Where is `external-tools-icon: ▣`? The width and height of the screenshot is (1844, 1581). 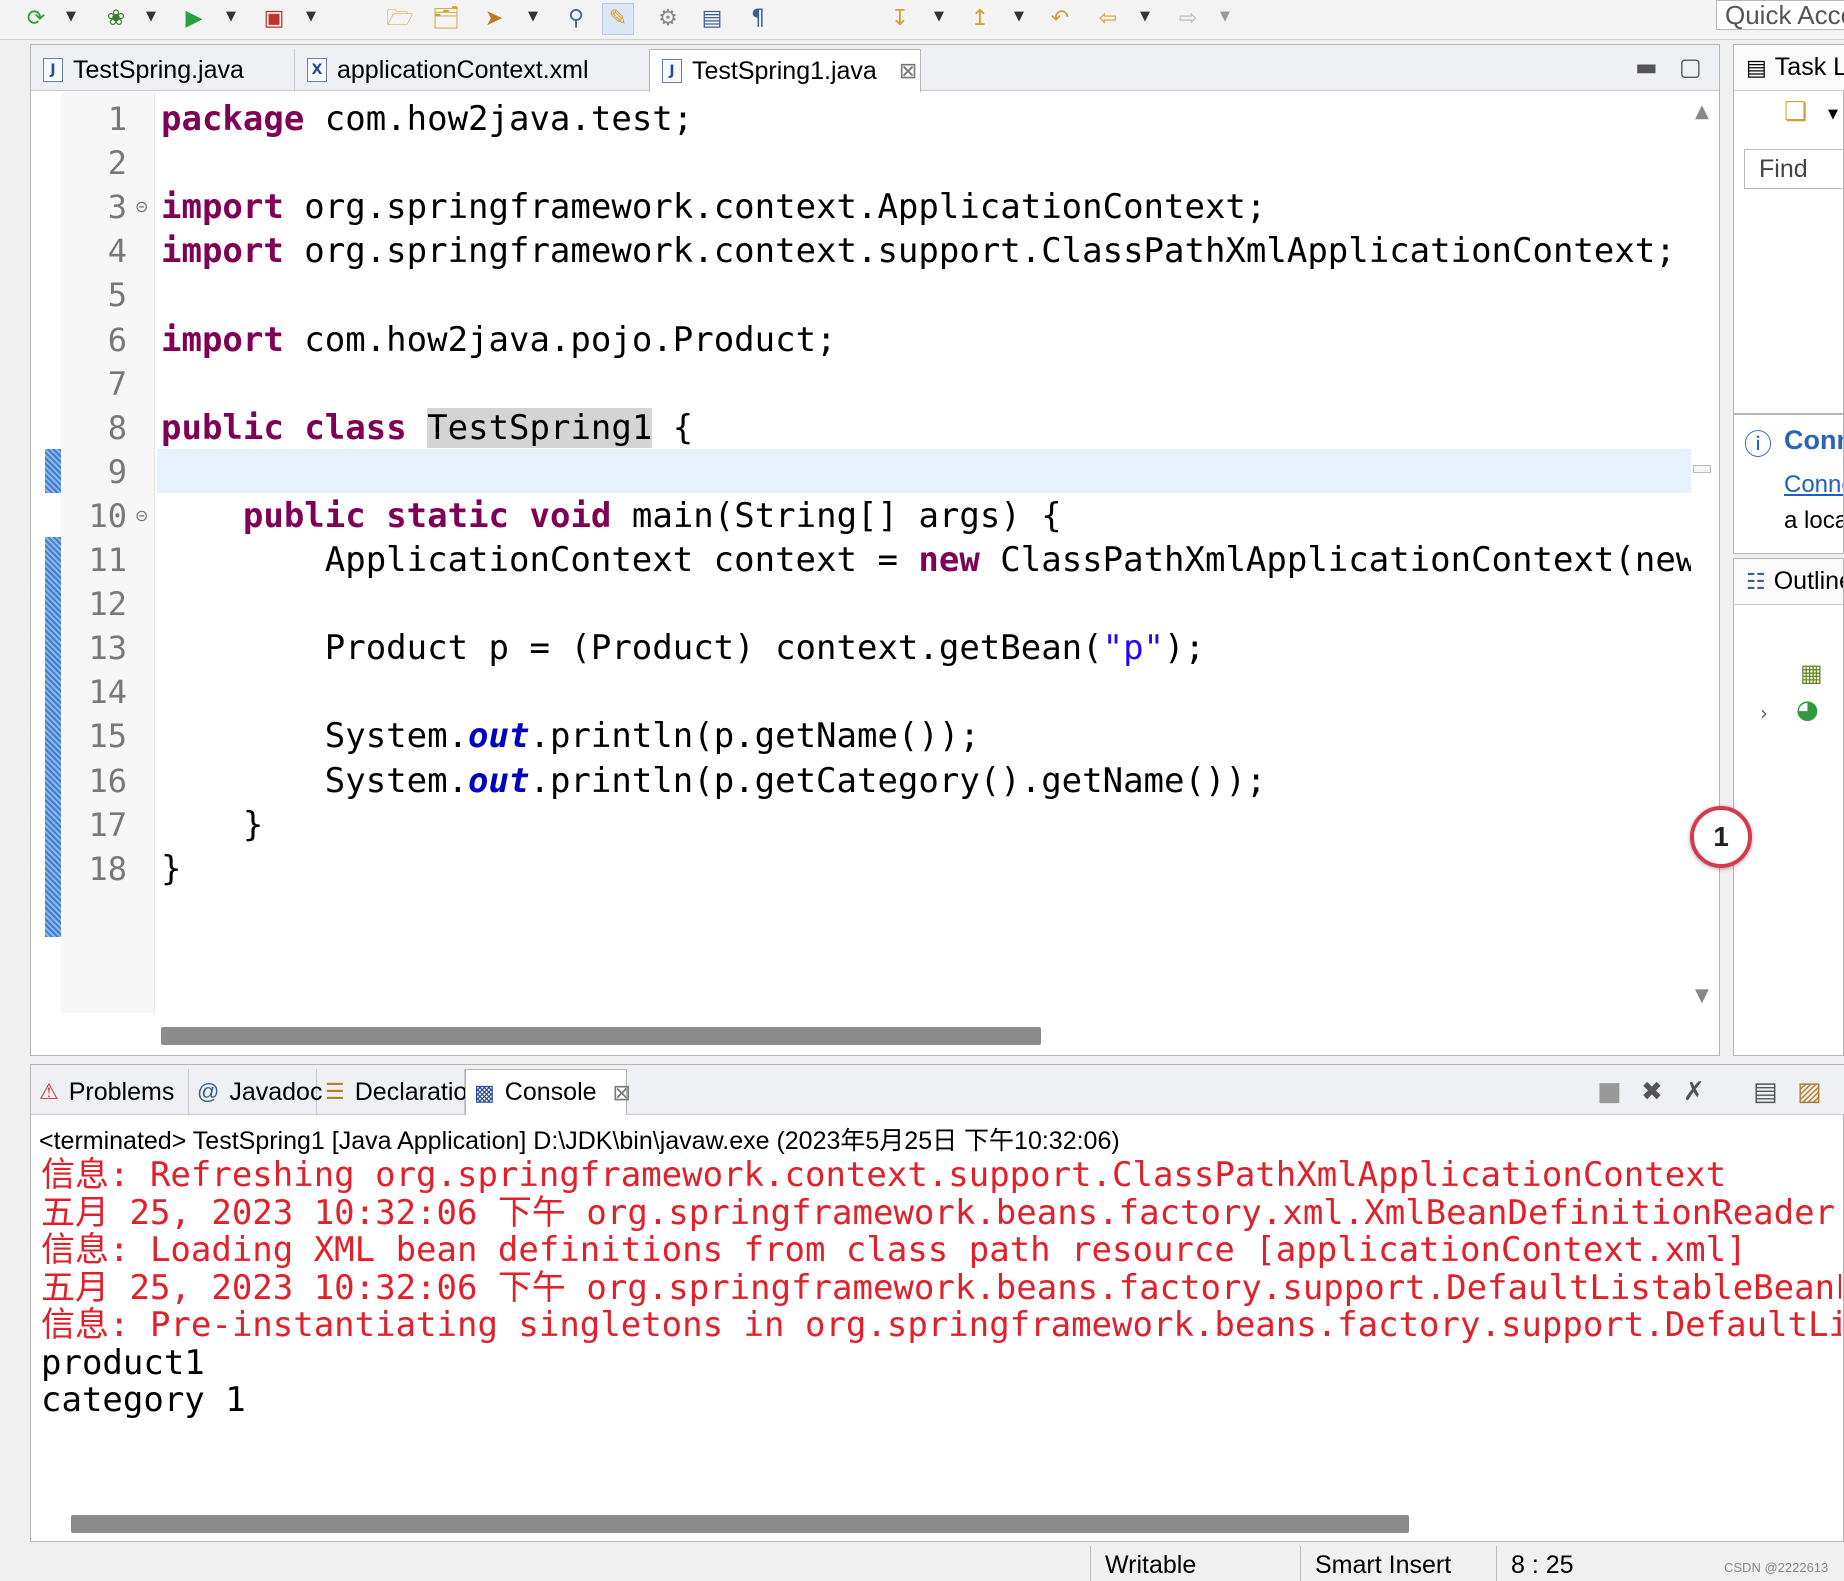 external-tools-icon: ▣ is located at coordinates (274, 19).